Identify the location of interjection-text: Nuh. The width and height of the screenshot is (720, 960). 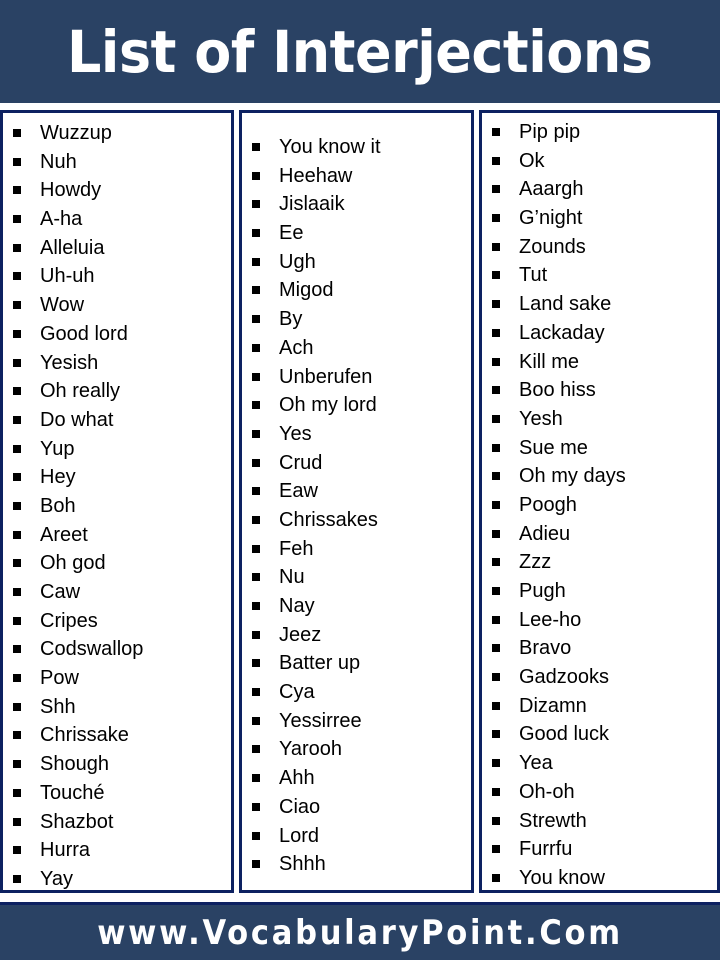
(58, 161).